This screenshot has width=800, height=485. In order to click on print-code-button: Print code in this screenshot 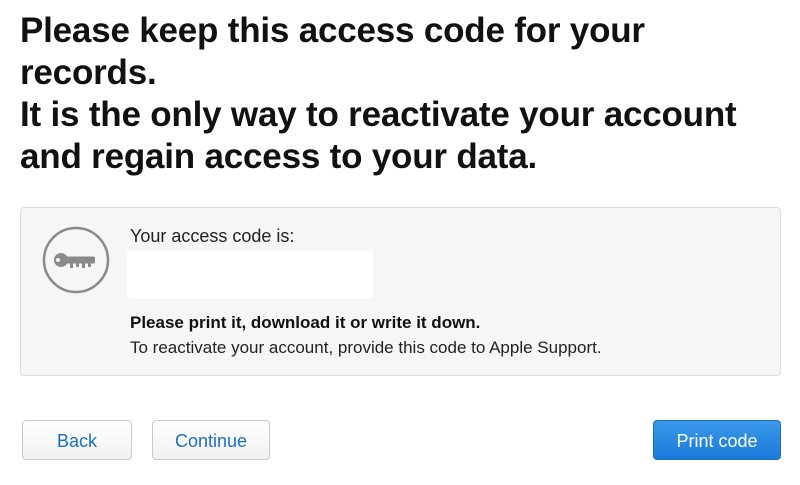, I will do `click(717, 440)`.